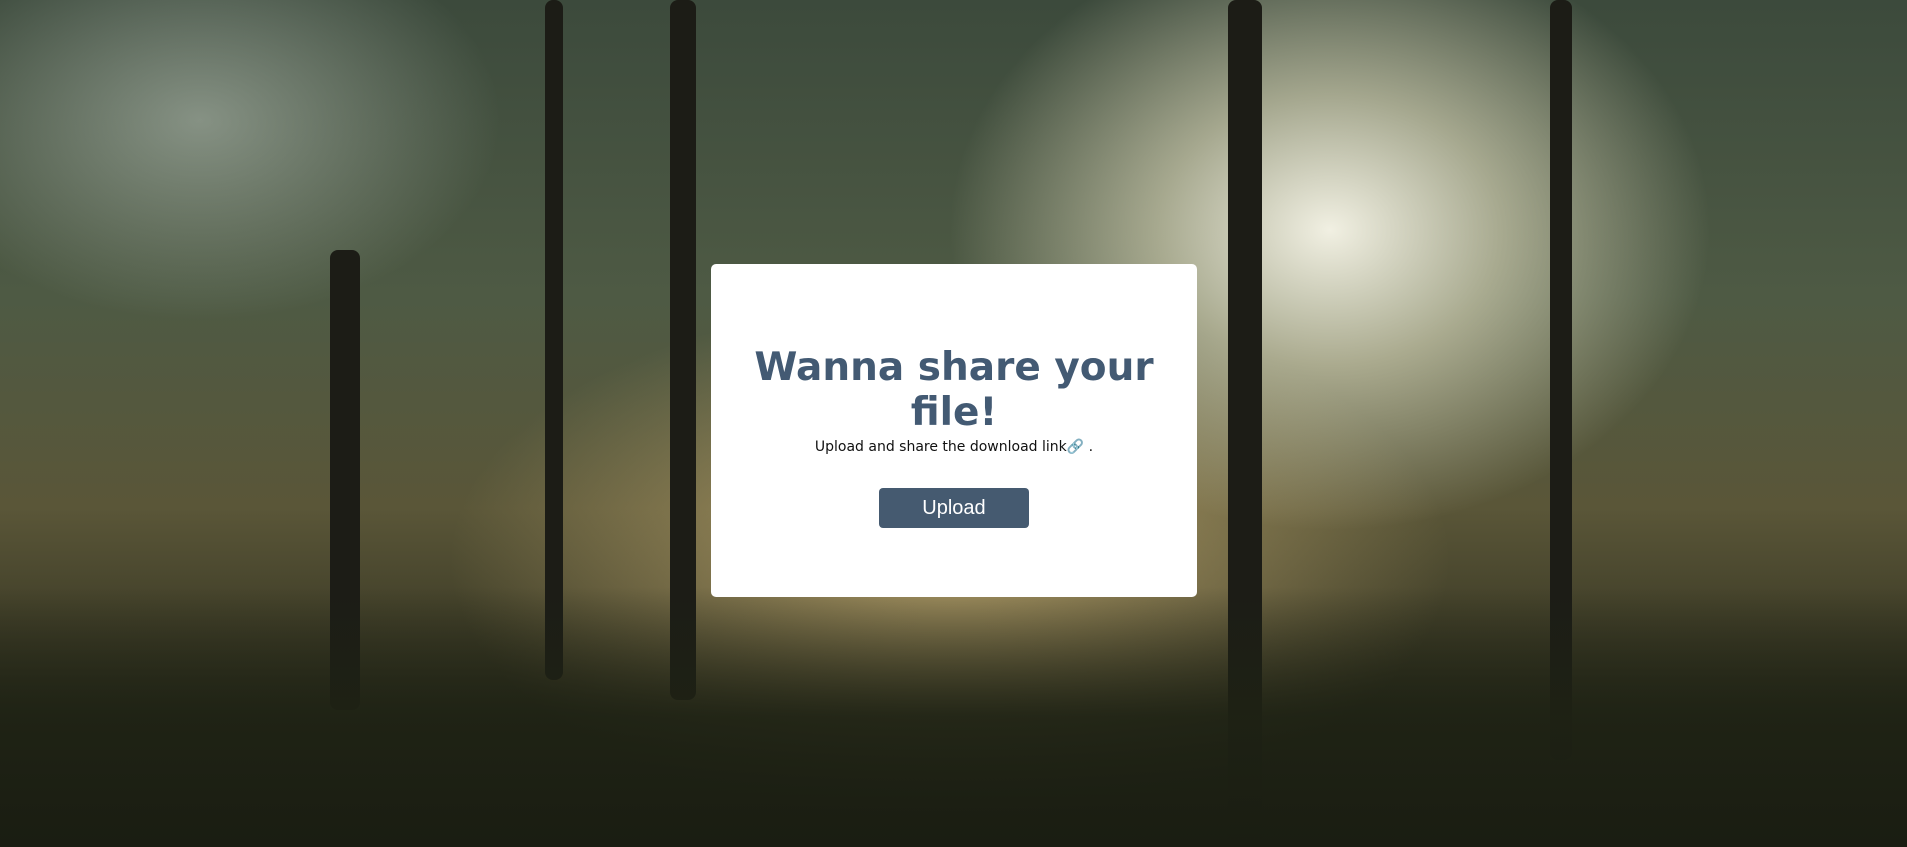 The image size is (1907, 847). Describe the element at coordinates (1075, 447) in the screenshot. I see `link-icon: 🔗` at that location.